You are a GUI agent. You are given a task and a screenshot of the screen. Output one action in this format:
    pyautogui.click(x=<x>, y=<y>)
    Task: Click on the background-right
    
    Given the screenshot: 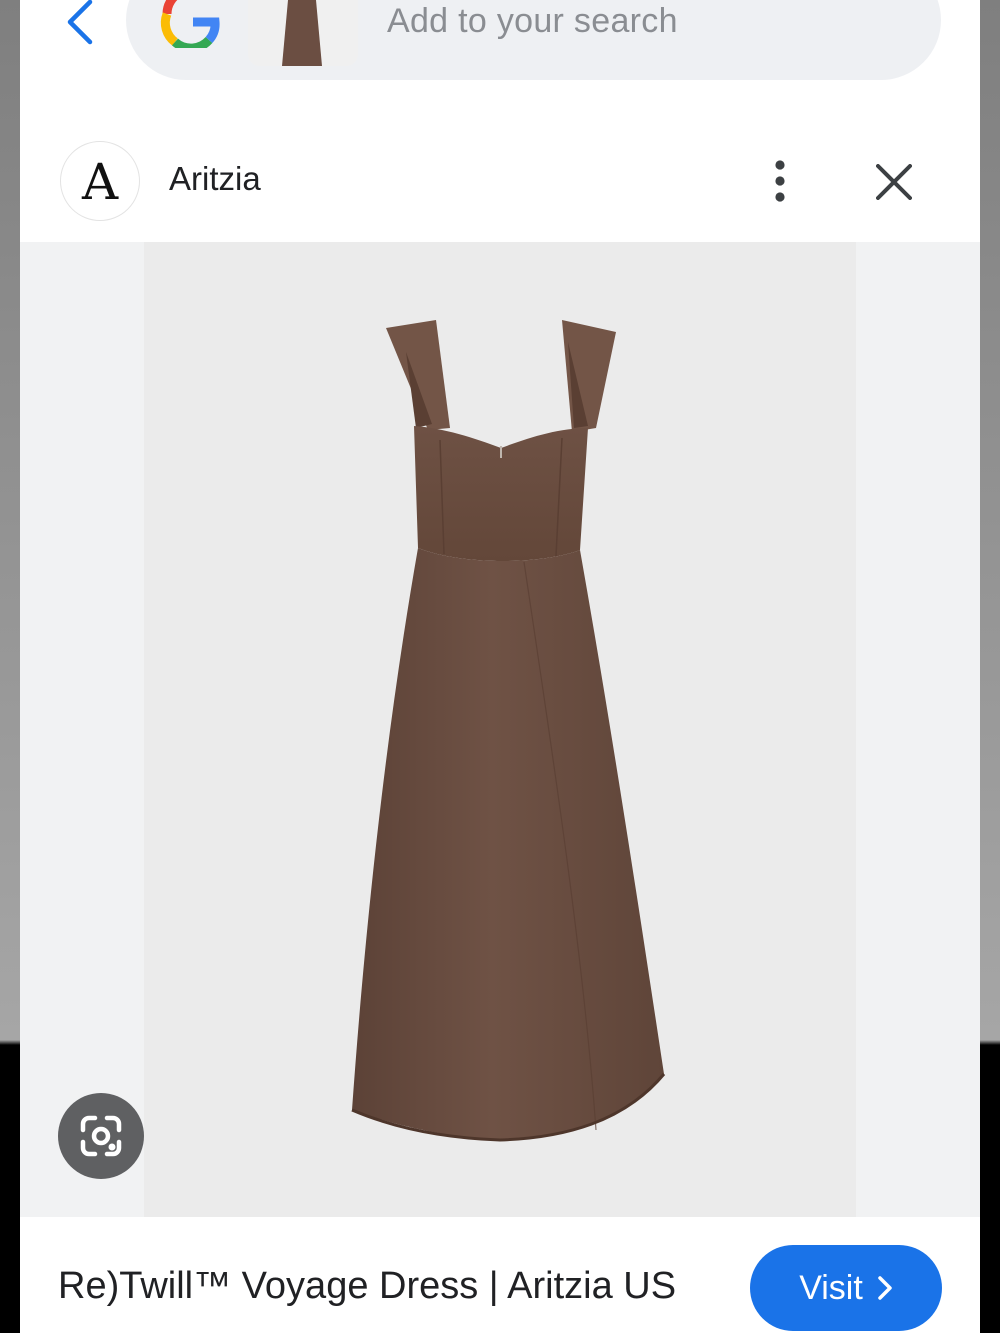 What is the action you would take?
    pyautogui.click(x=990, y=666)
    